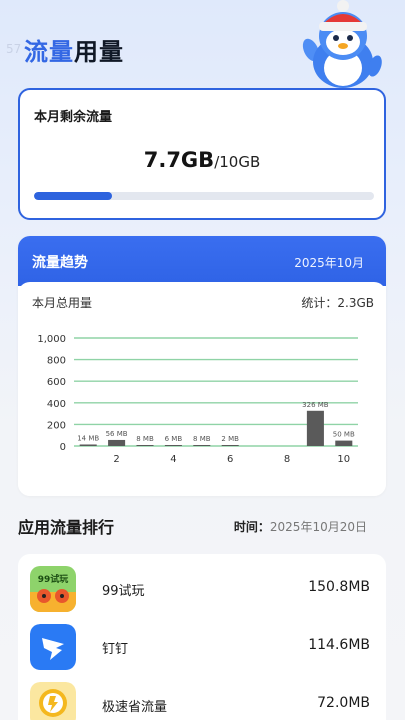  I want to click on app-usage: 114.6MB, so click(339, 645).